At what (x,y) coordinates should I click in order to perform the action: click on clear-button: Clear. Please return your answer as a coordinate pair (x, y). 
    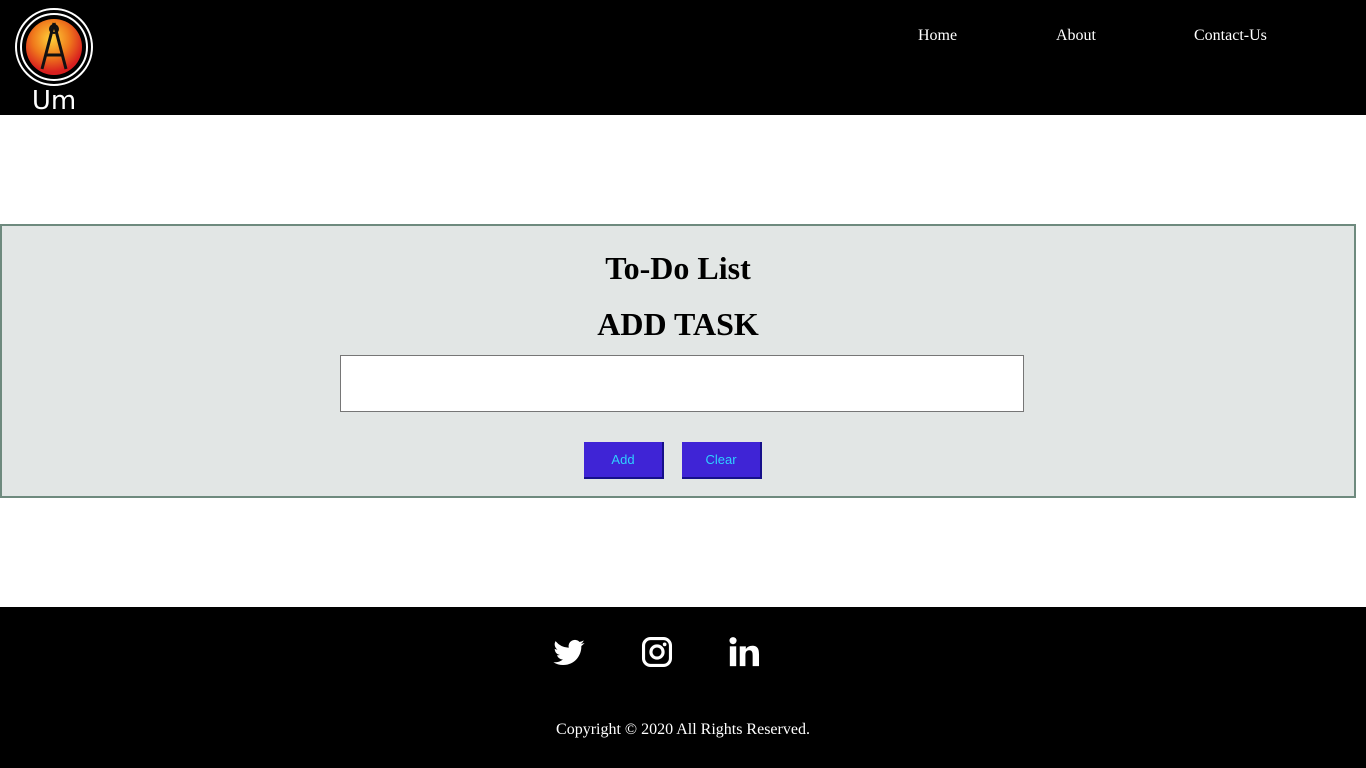
    Looking at the image, I should click on (722, 460).